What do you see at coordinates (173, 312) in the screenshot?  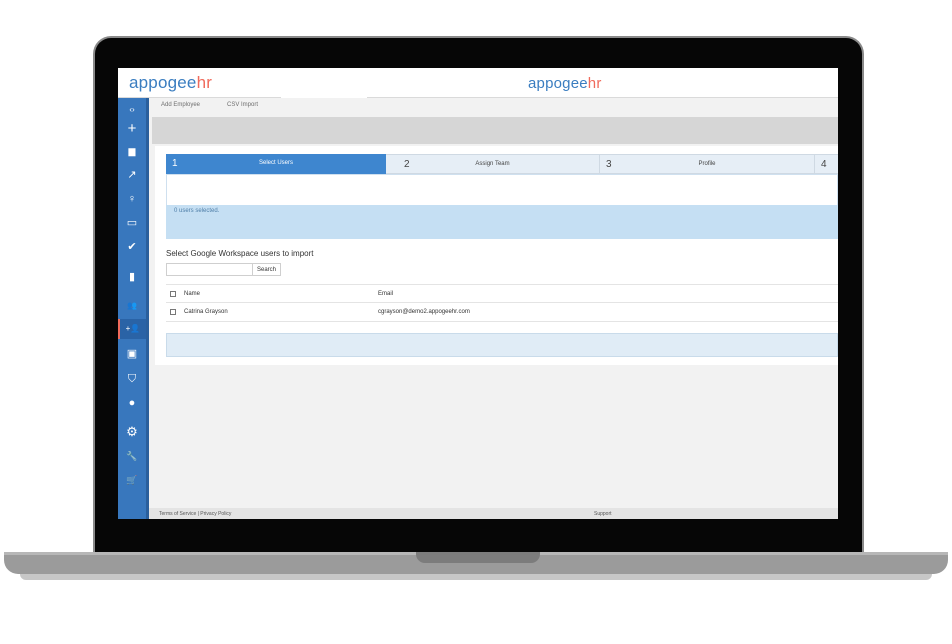 I see `row-checkbox` at bounding box center [173, 312].